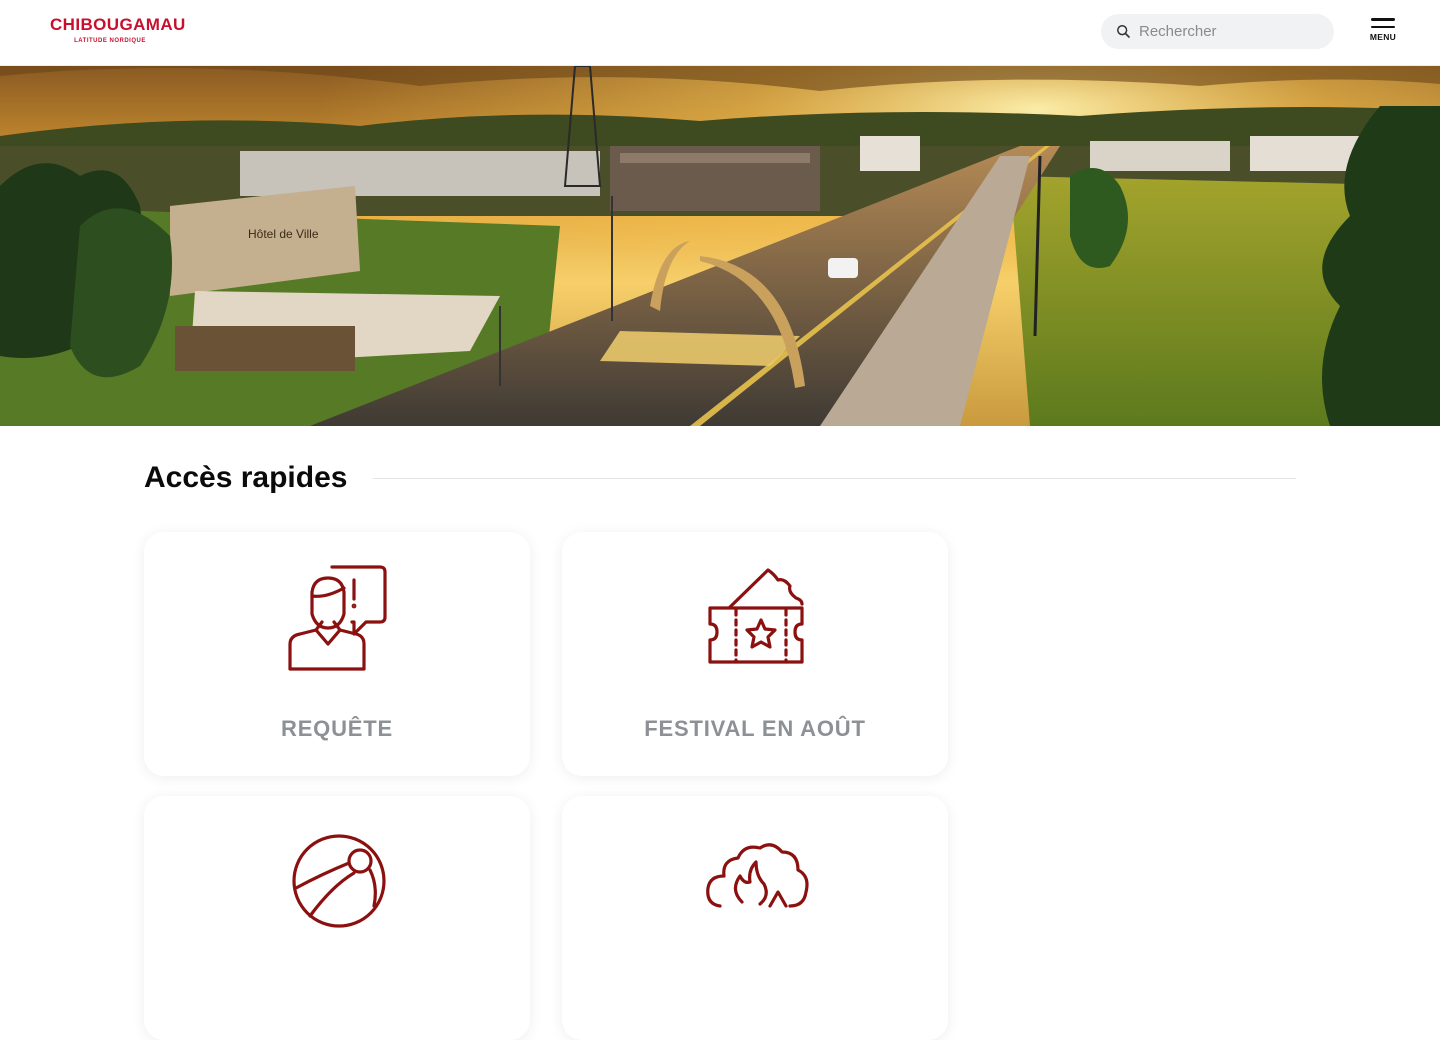 Image resolution: width=1440 pixels, height=1040 pixels. Describe the element at coordinates (1383, 26) in the screenshot. I see `hamburger-icon-bar` at that location.